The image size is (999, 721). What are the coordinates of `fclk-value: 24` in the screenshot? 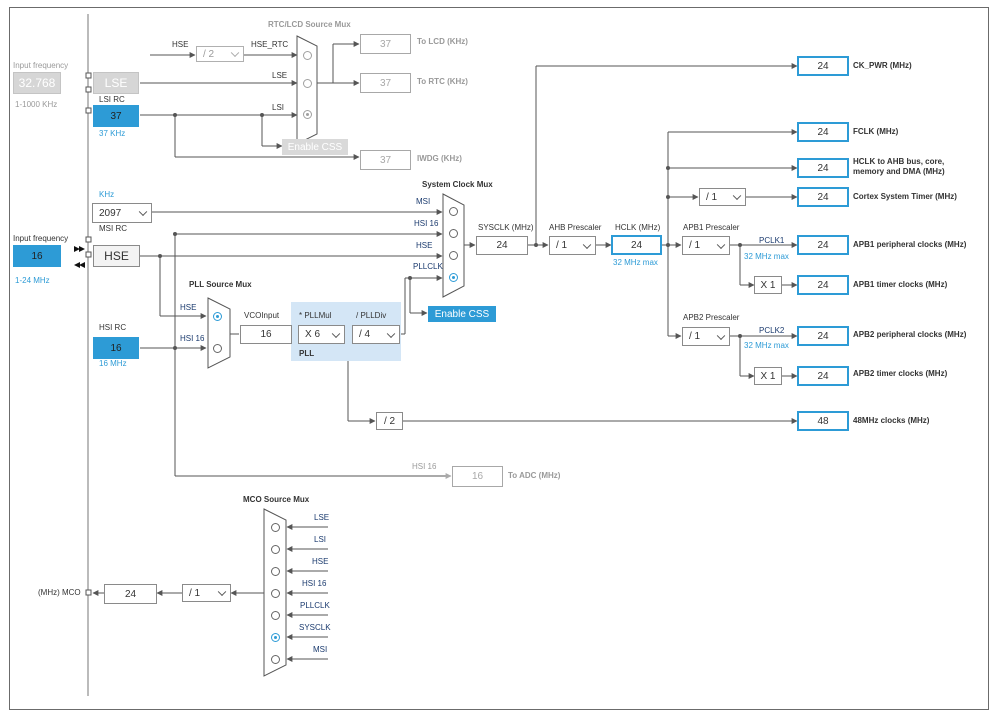 It's located at (823, 132).